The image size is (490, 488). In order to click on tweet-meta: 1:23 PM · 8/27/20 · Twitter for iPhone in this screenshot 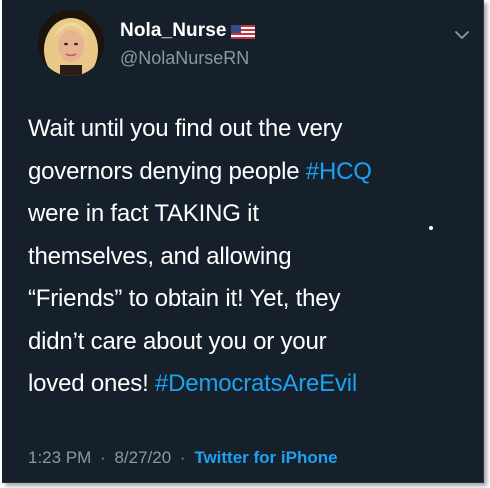, I will do `click(183, 458)`.